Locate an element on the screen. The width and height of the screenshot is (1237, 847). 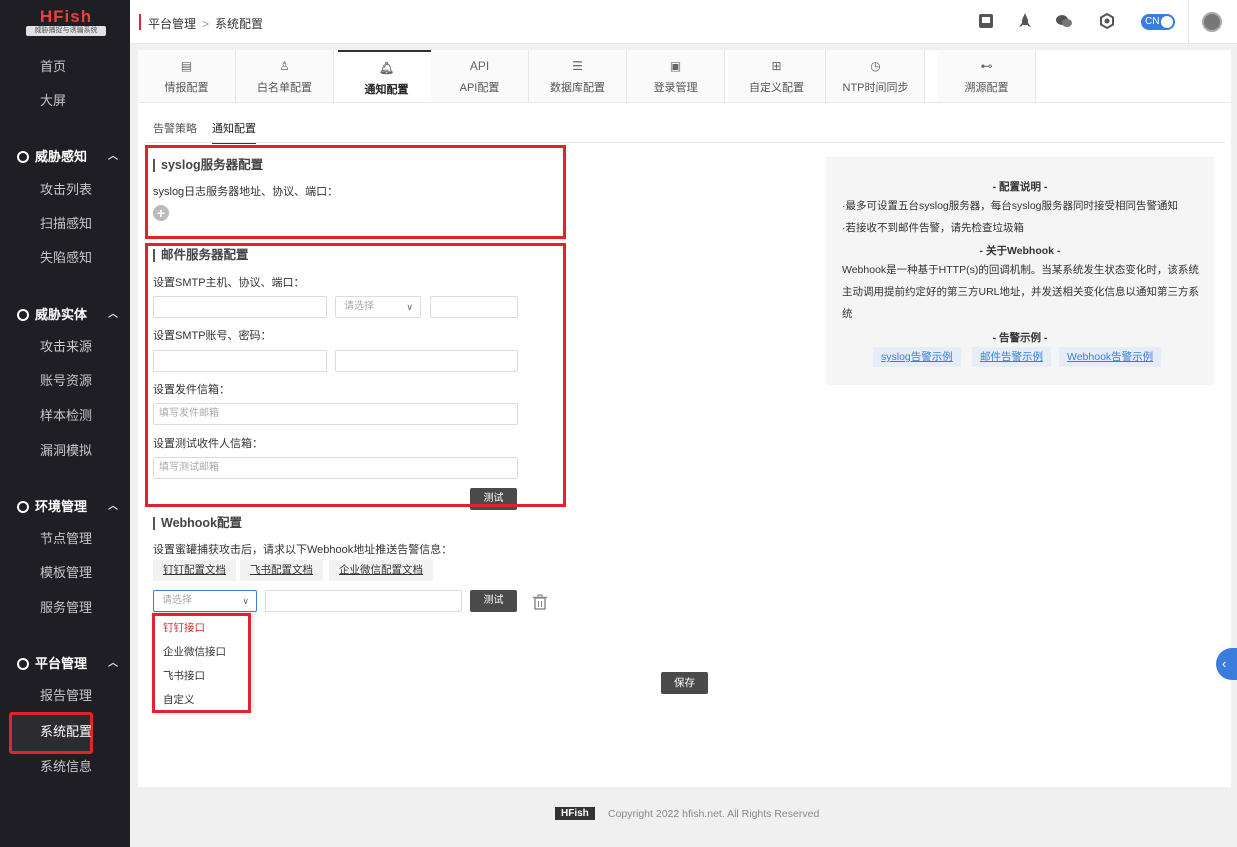
sidebar-item-sample-detection: 样本检测 is located at coordinates (65, 416).